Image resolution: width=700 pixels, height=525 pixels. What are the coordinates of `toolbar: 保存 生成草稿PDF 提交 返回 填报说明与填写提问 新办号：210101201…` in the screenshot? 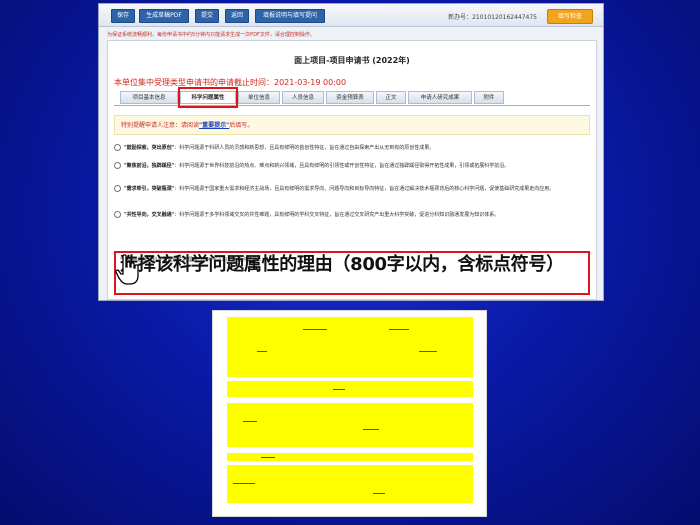 It's located at (351, 15).